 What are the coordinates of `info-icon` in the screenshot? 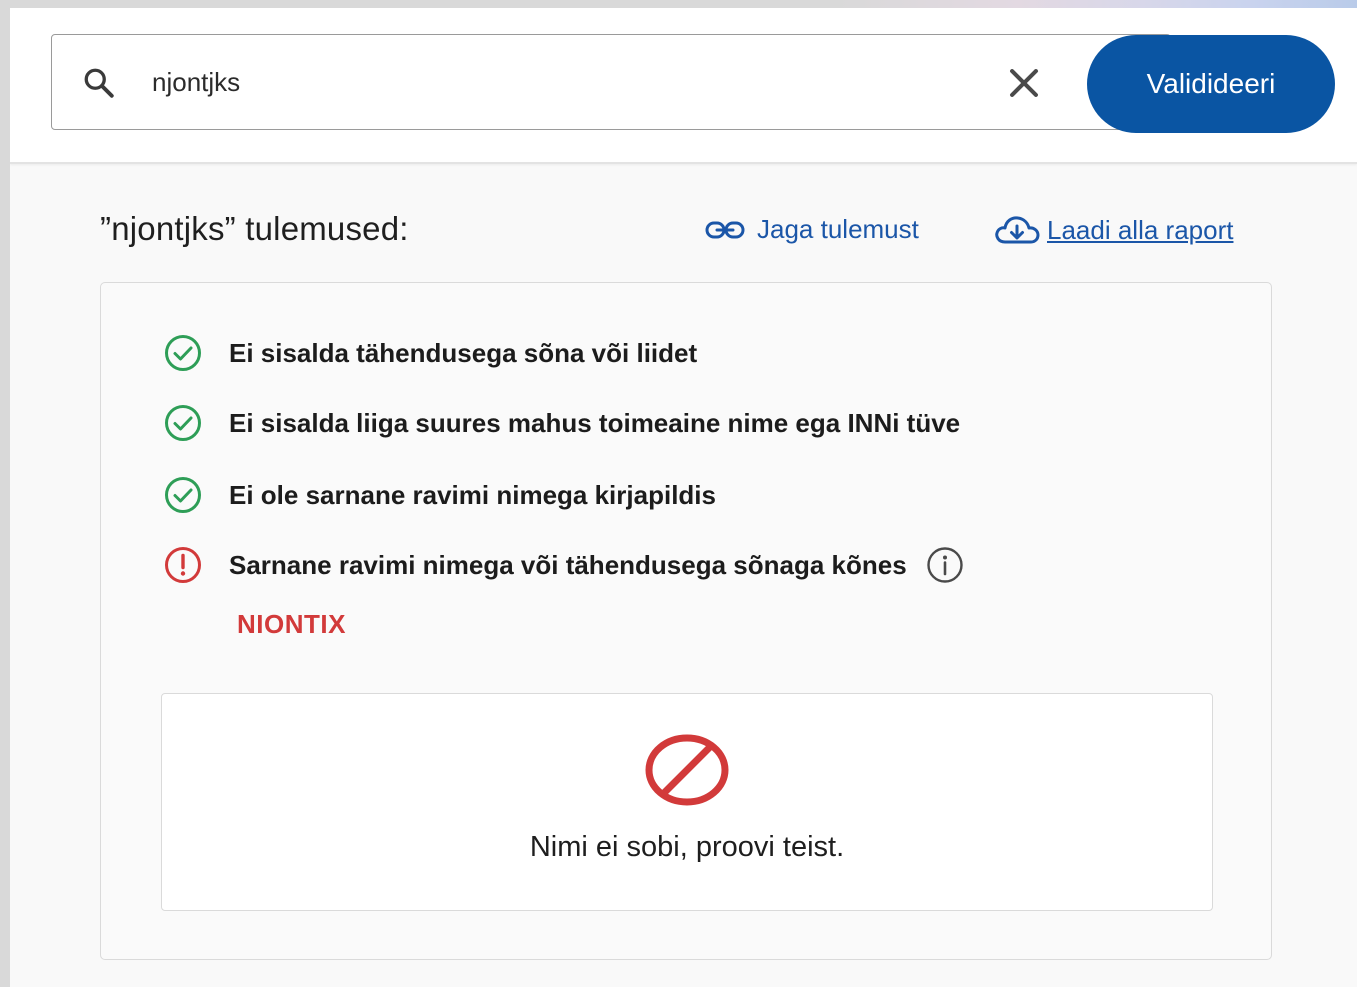 It's located at (945, 565).